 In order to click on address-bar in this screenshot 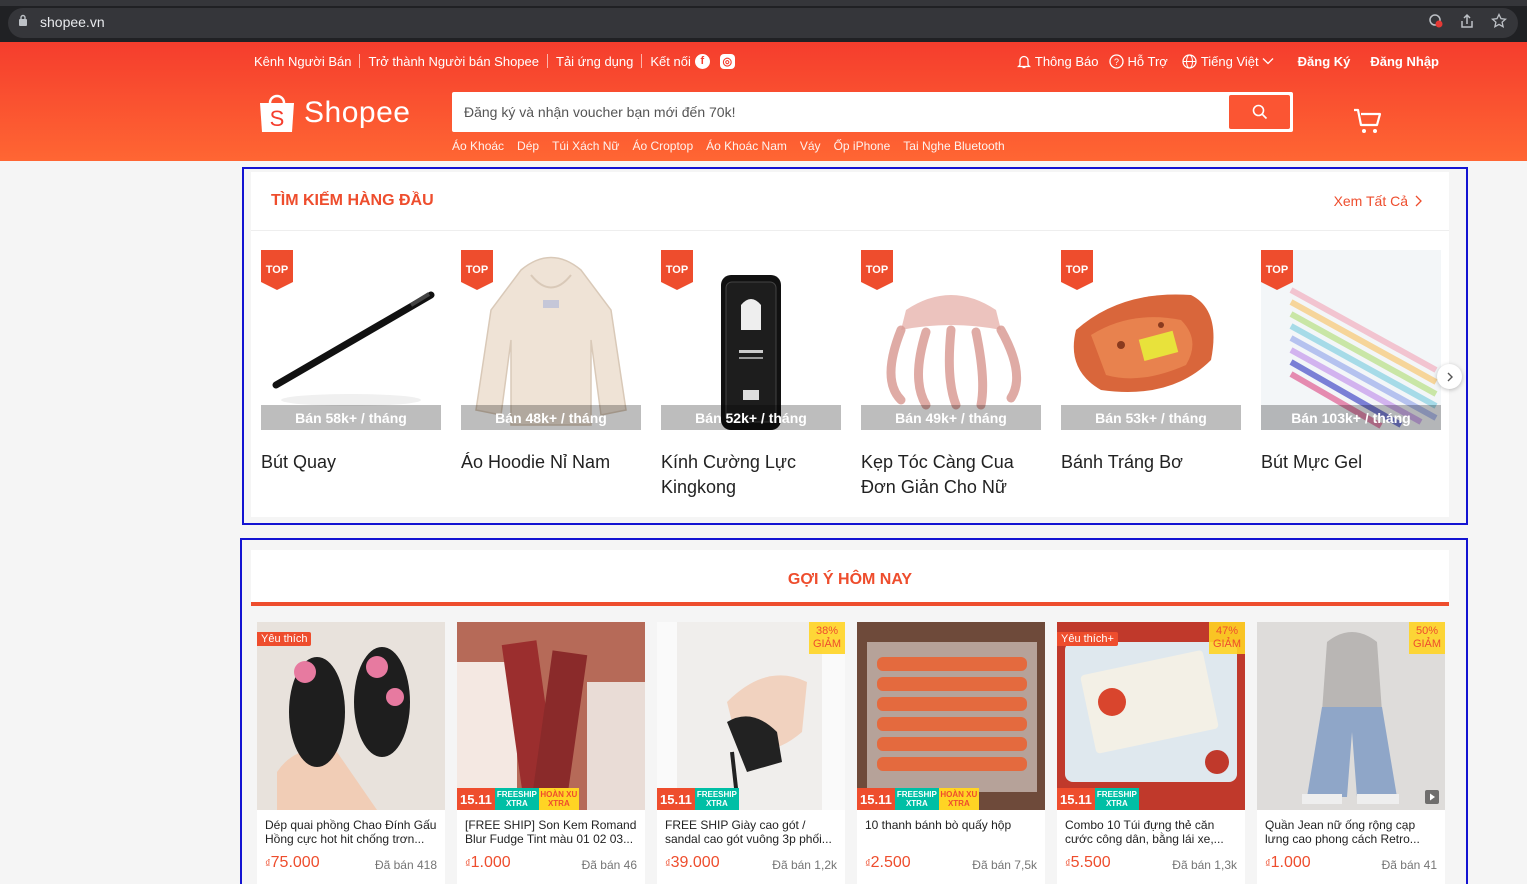, I will do `click(763, 23)`.